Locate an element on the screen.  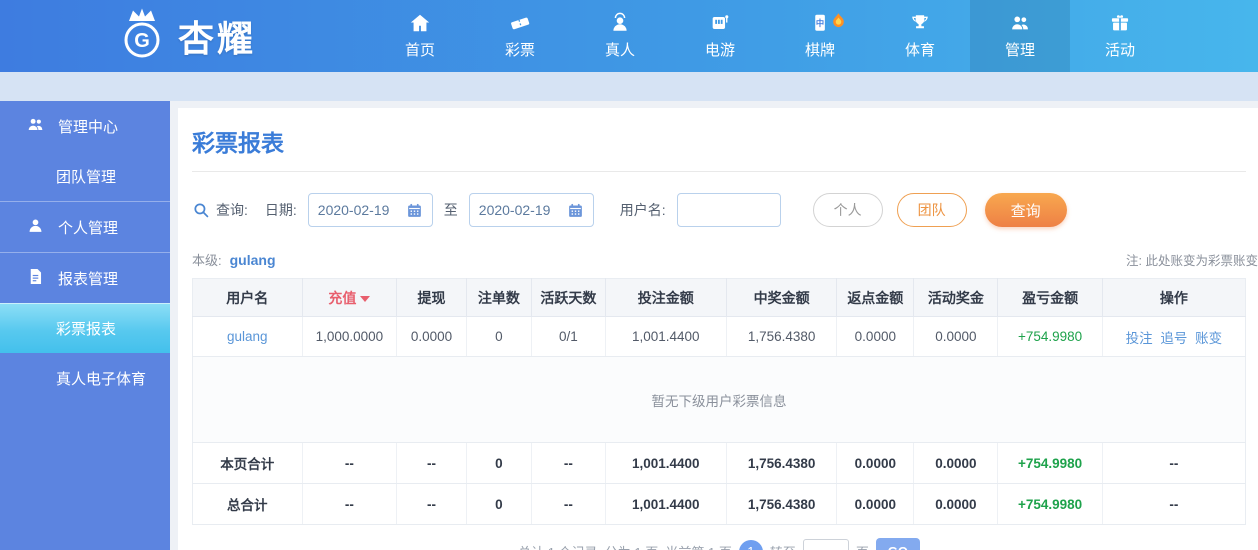
total-cell: 1,756.4380 is located at coordinates (782, 463).